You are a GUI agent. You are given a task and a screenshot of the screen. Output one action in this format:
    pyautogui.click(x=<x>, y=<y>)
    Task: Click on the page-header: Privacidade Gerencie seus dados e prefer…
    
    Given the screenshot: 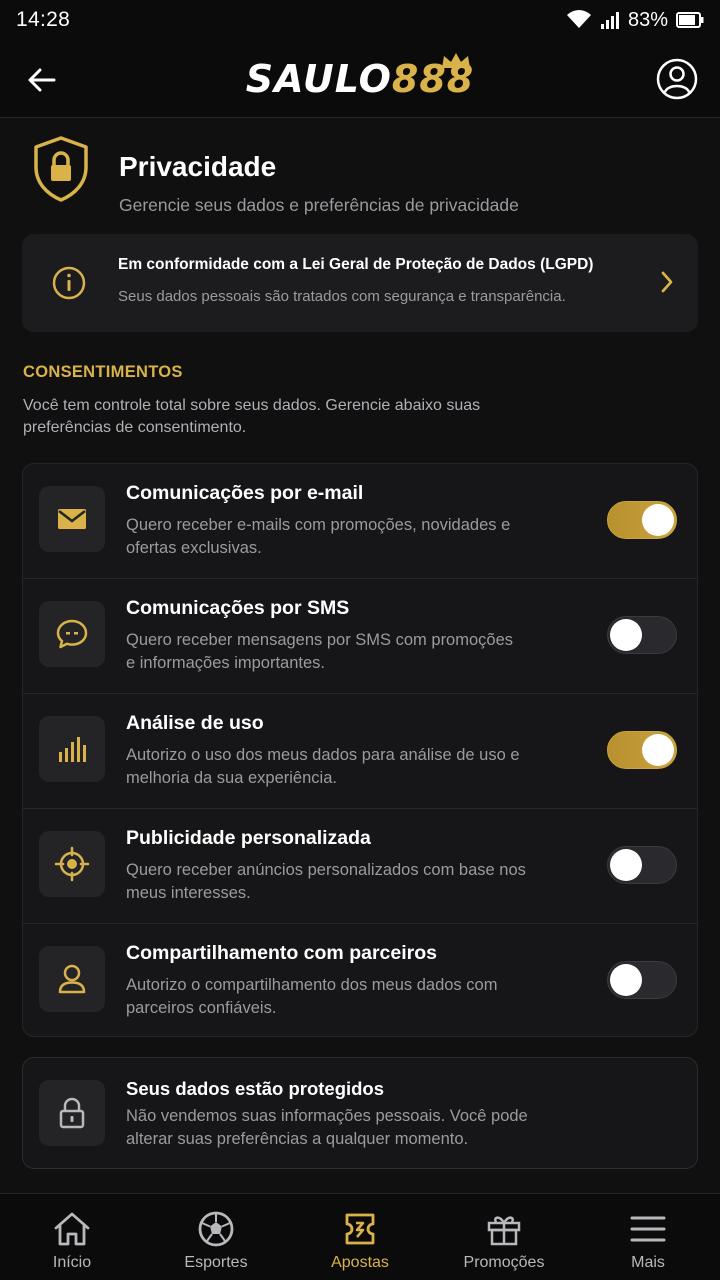 What is the action you would take?
    pyautogui.click(x=360, y=175)
    